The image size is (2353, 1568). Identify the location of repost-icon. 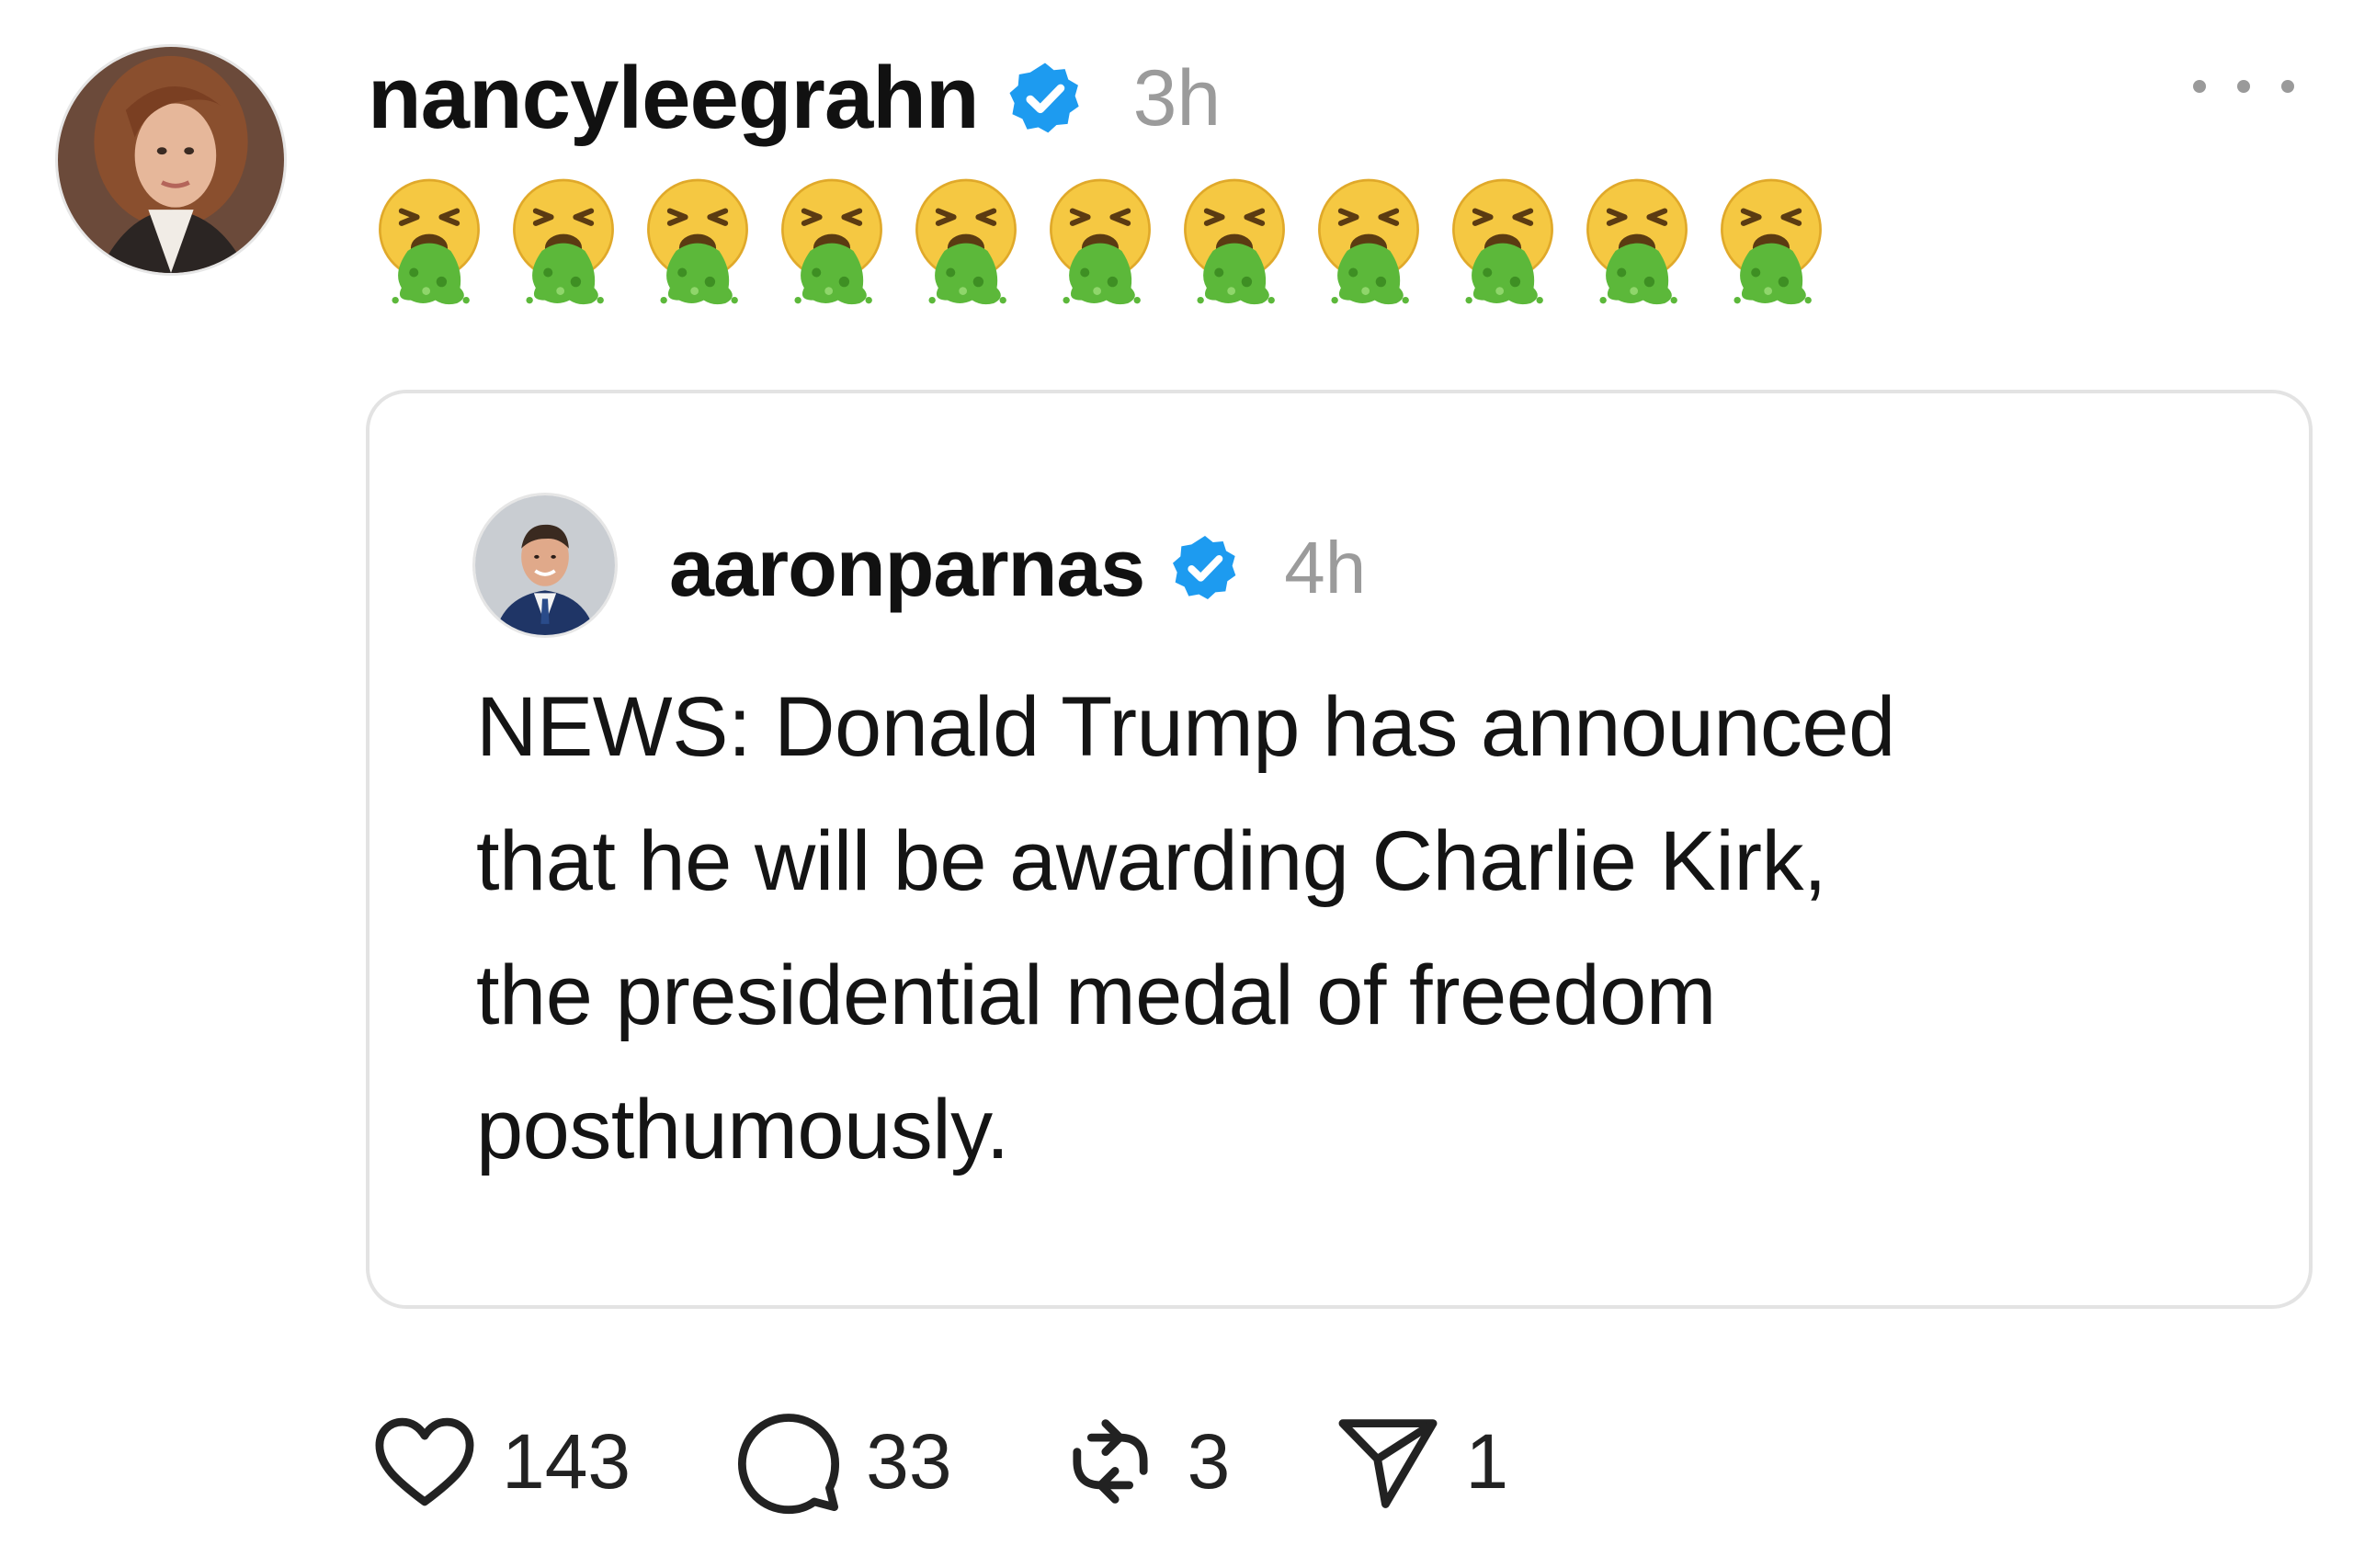
(1110, 1461).